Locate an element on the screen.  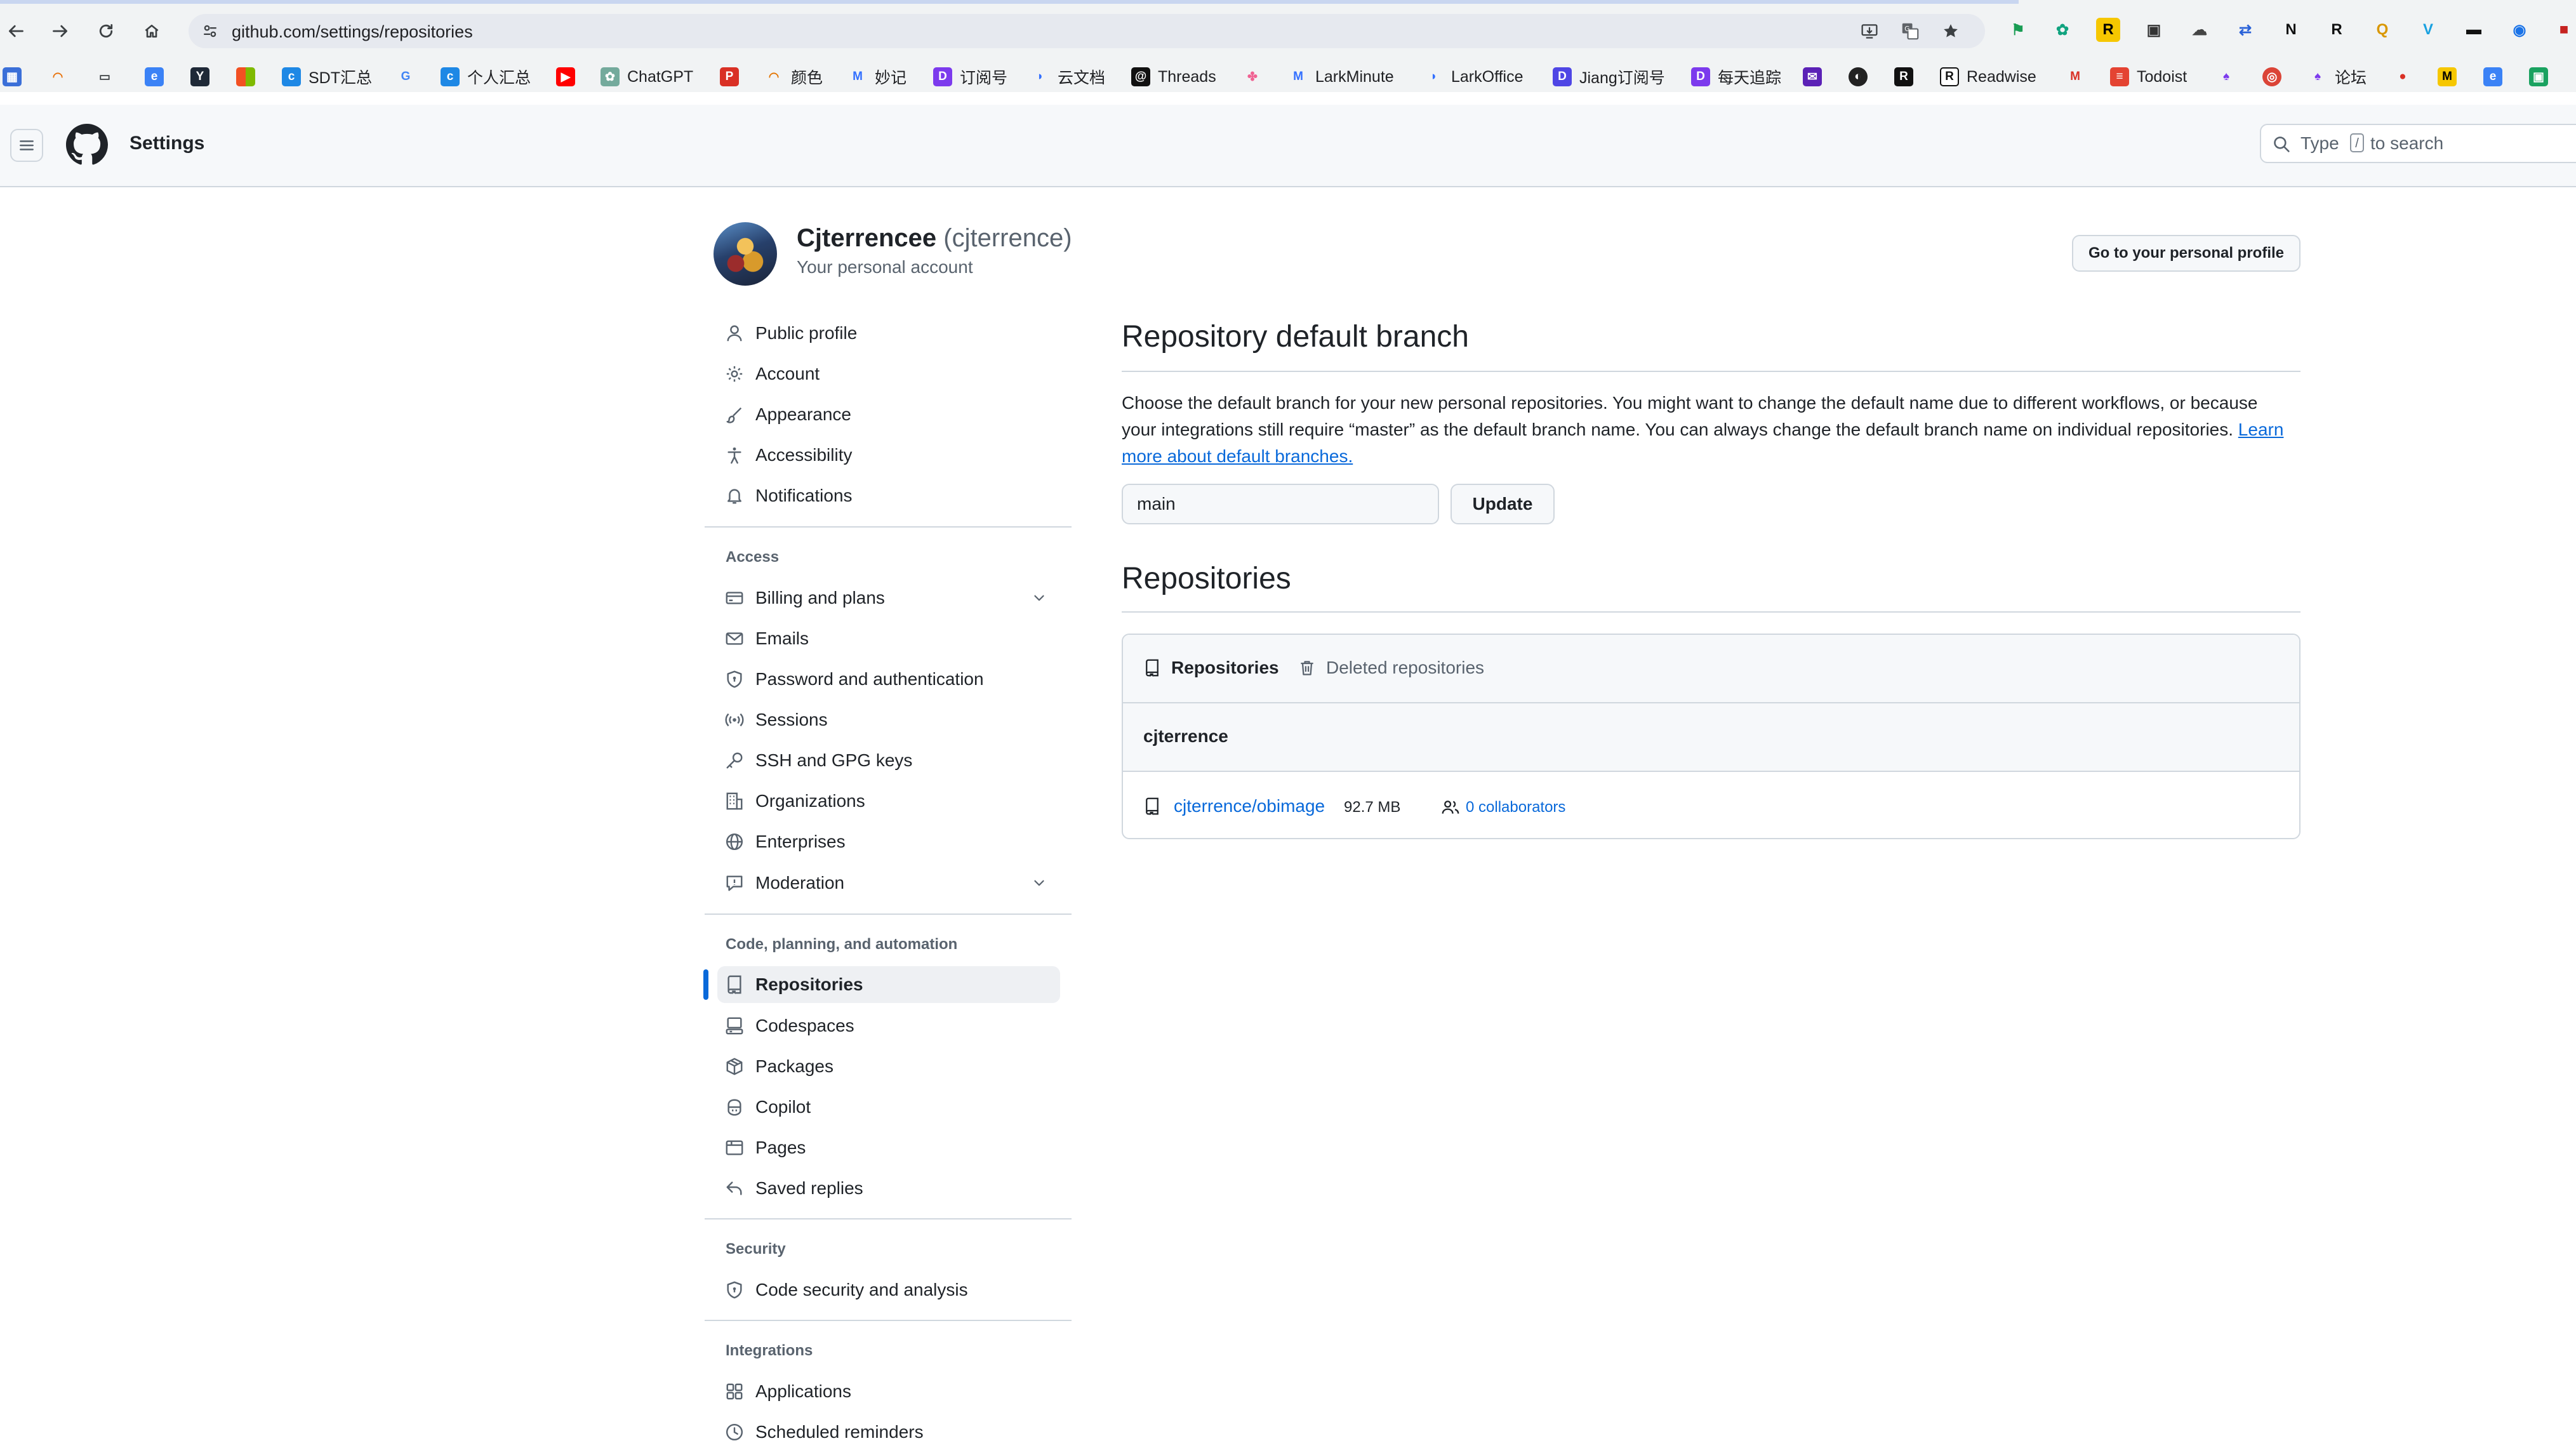
repository-size: 92.7 MB is located at coordinates (1372, 807).